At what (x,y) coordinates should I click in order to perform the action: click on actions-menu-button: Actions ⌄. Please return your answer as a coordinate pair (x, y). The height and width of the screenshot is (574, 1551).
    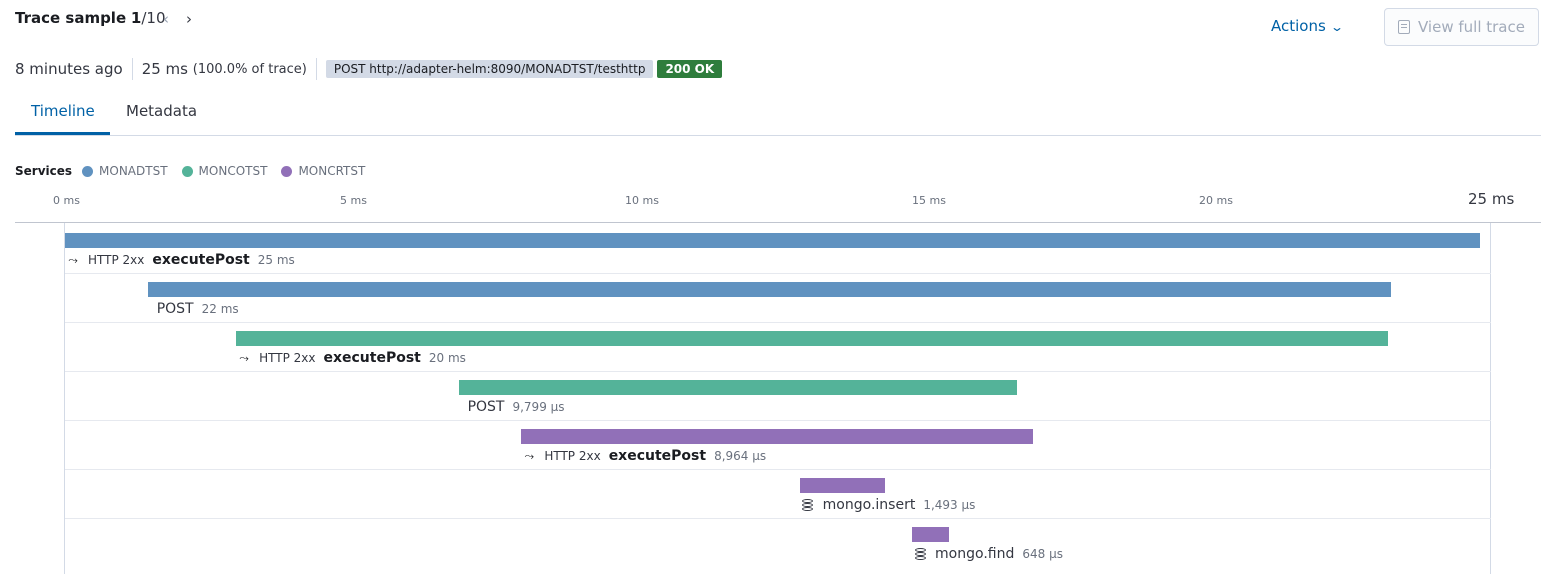
    Looking at the image, I should click on (1307, 26).